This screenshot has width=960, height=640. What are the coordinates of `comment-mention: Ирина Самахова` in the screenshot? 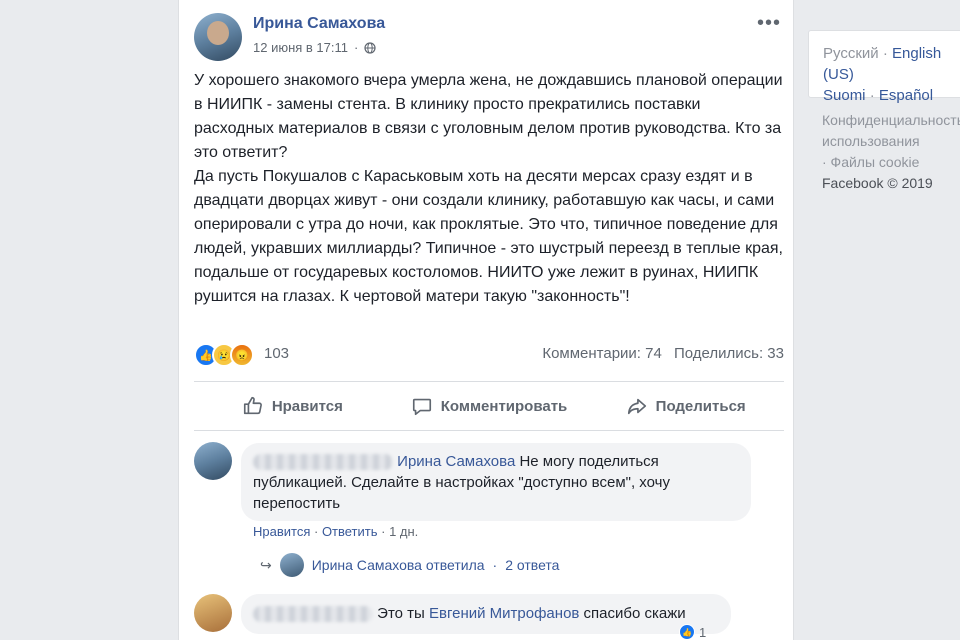 It's located at (456, 461).